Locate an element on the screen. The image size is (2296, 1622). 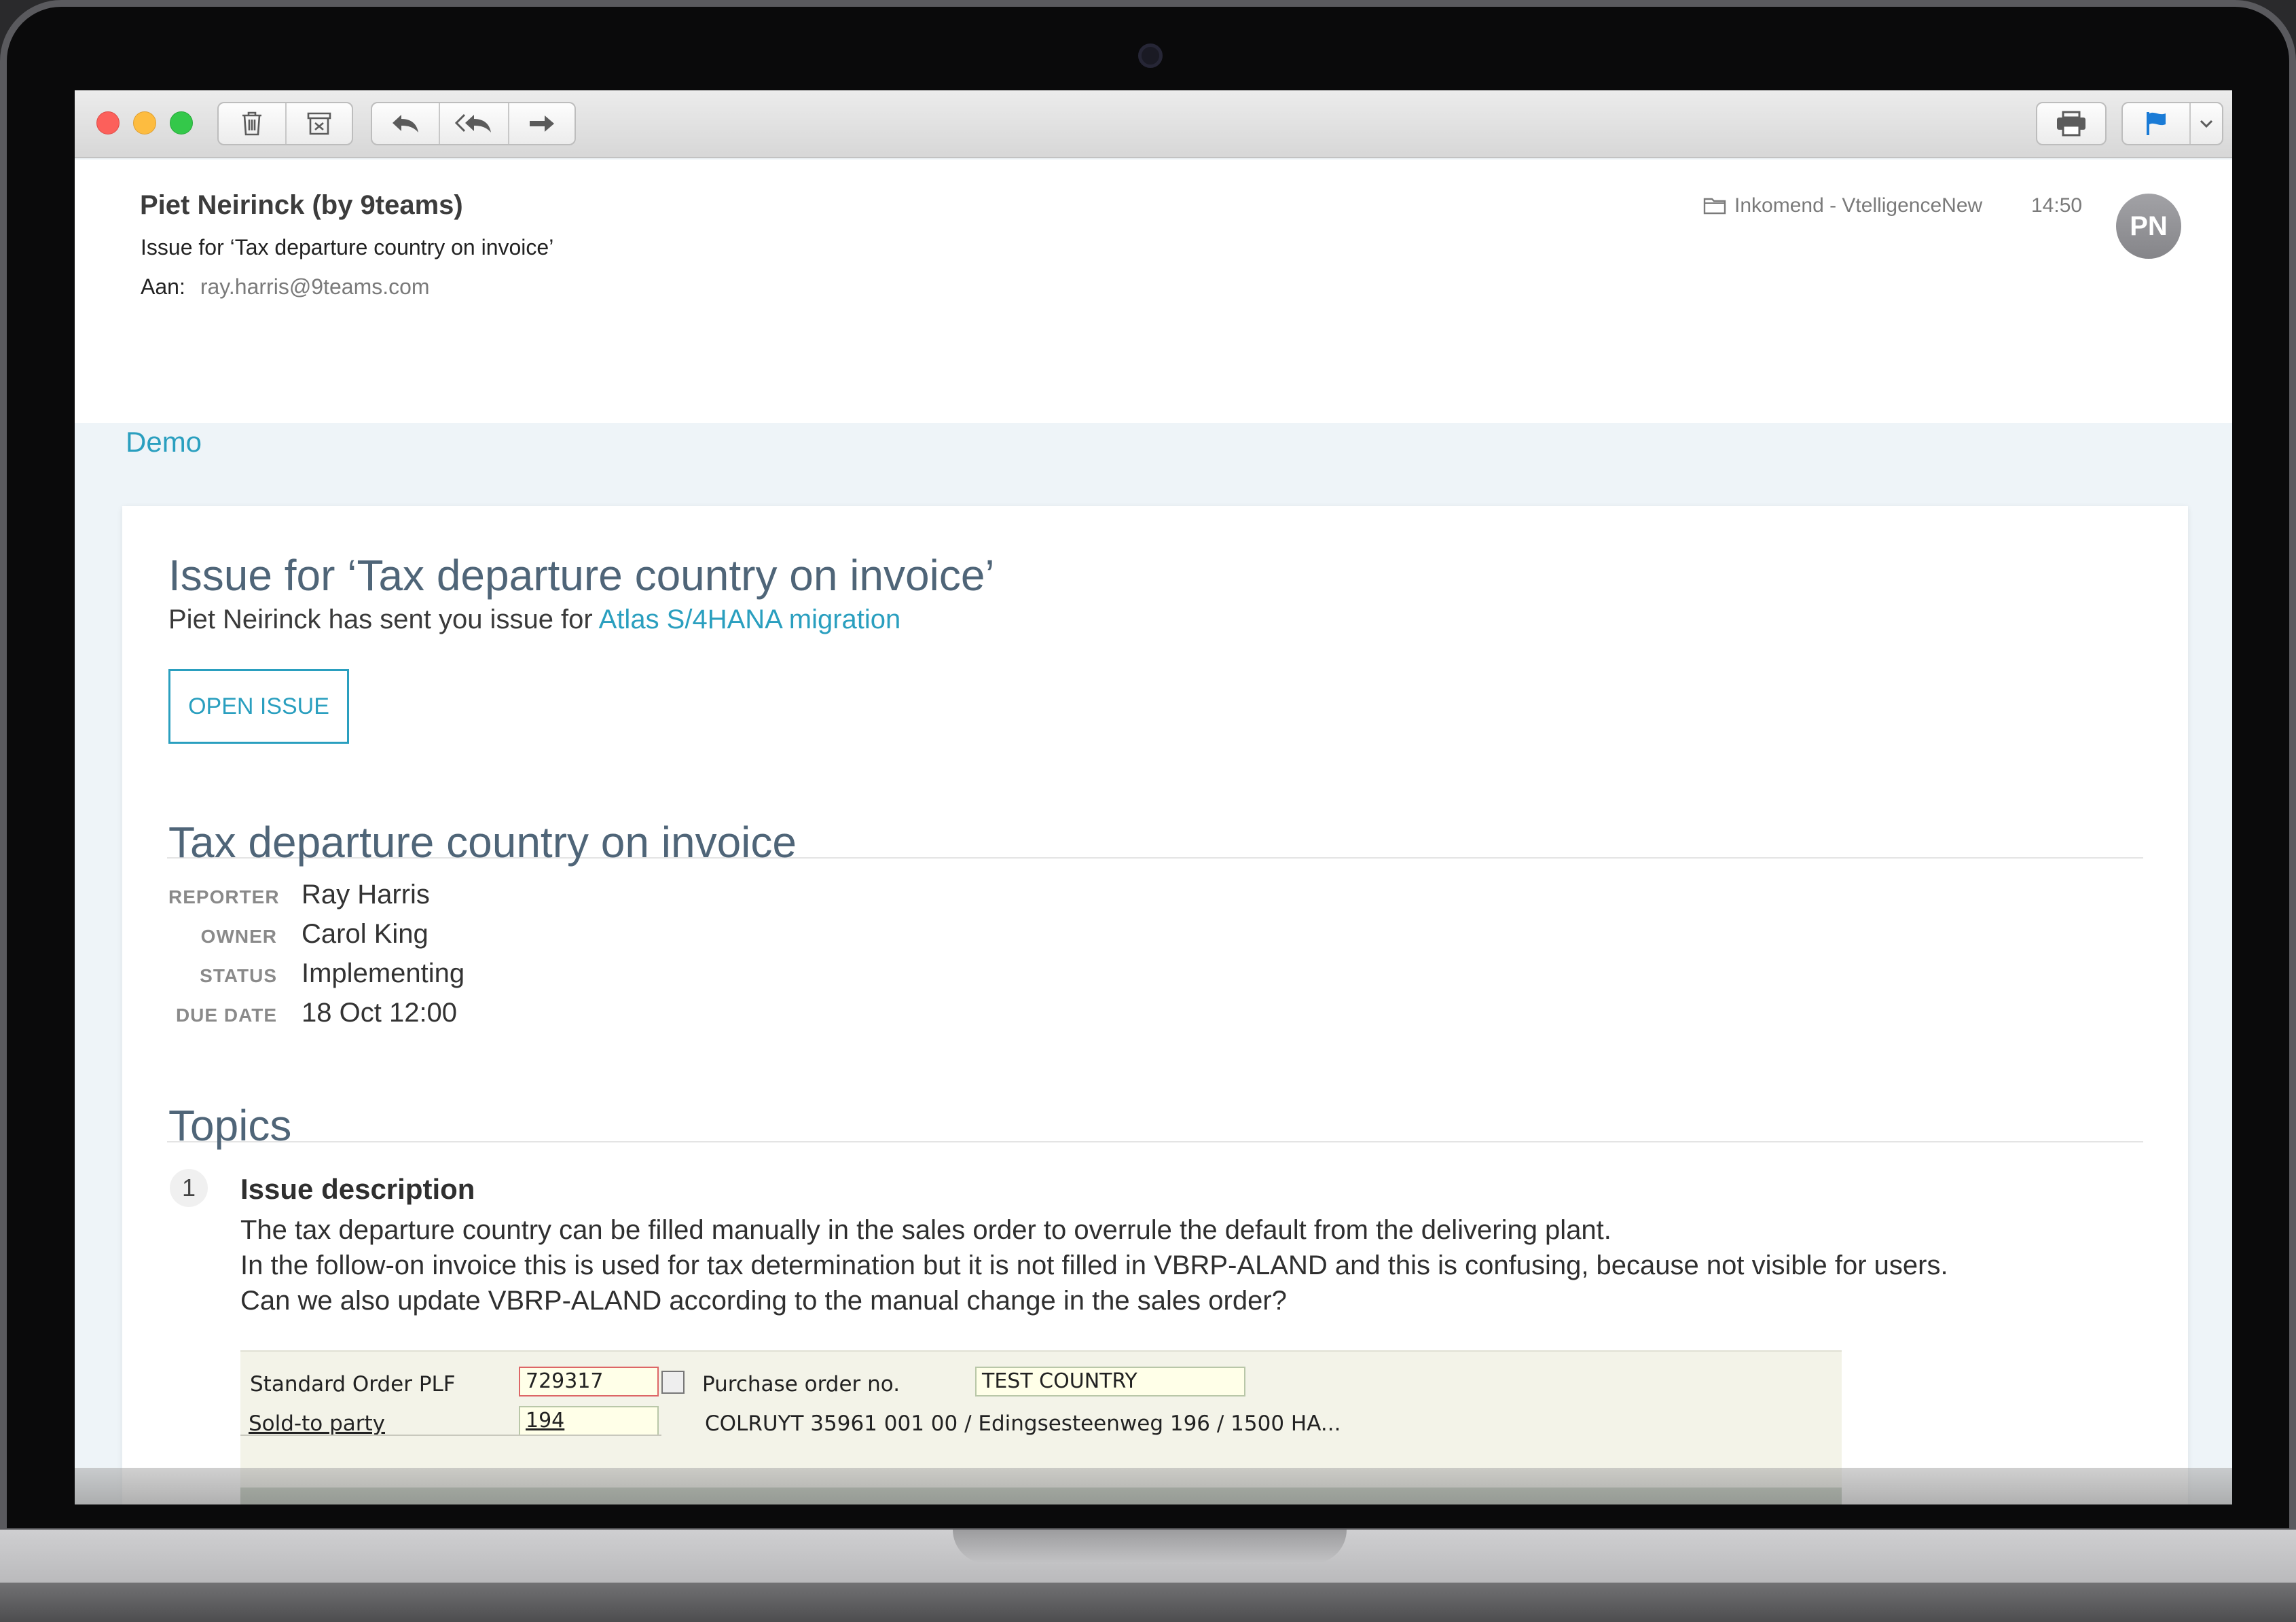
reply-all-button is located at coordinates (473, 123).